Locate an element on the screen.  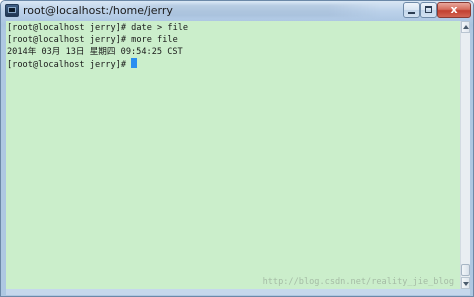
watermark-text: http://blog.csdn.net/reality_jie_blog is located at coordinates (358, 282).